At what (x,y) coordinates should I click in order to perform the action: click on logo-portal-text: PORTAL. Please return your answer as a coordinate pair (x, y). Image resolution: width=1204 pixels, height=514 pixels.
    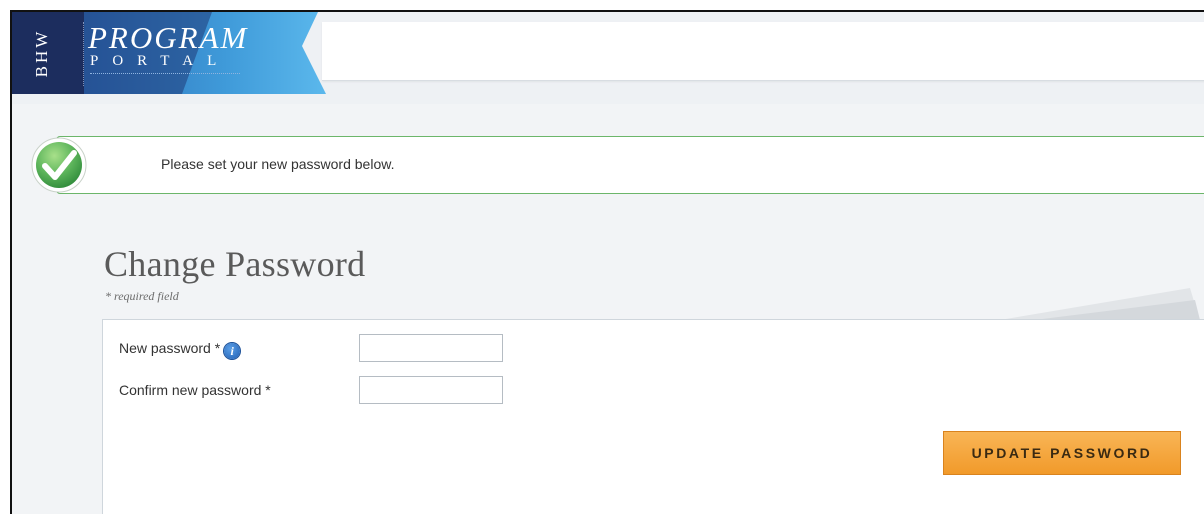
    Looking at the image, I should click on (160, 61).